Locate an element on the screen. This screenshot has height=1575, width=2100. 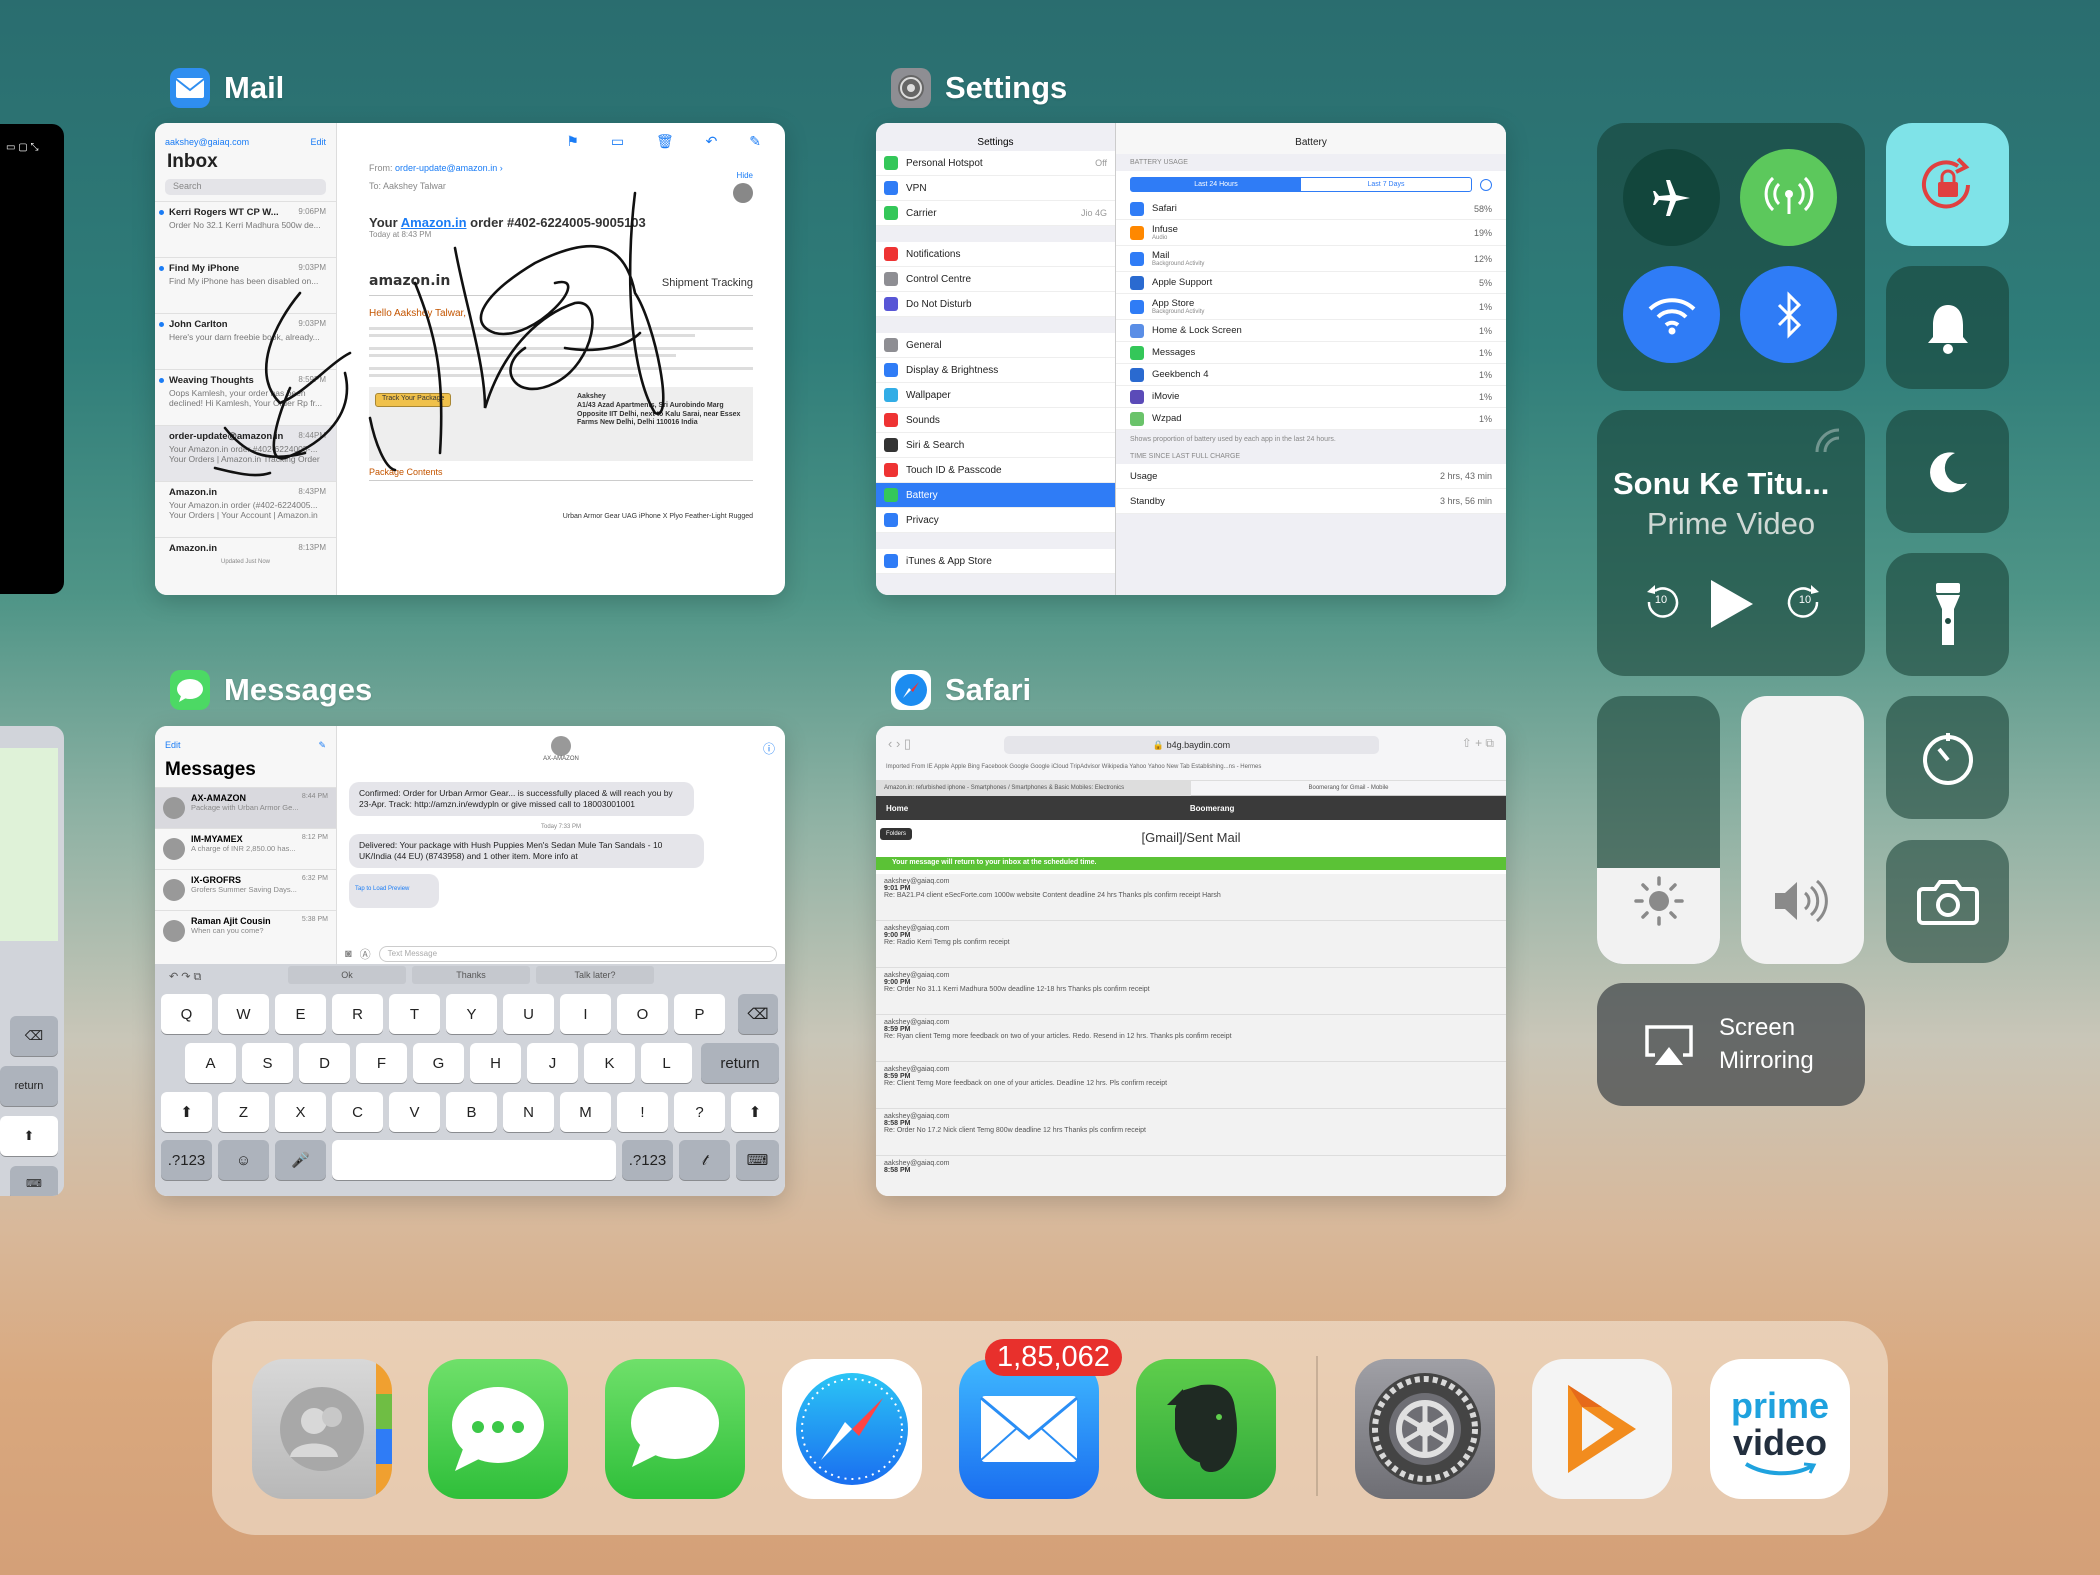
settings-item: Touch ID & Passcode is located at coordinates (995, 470).